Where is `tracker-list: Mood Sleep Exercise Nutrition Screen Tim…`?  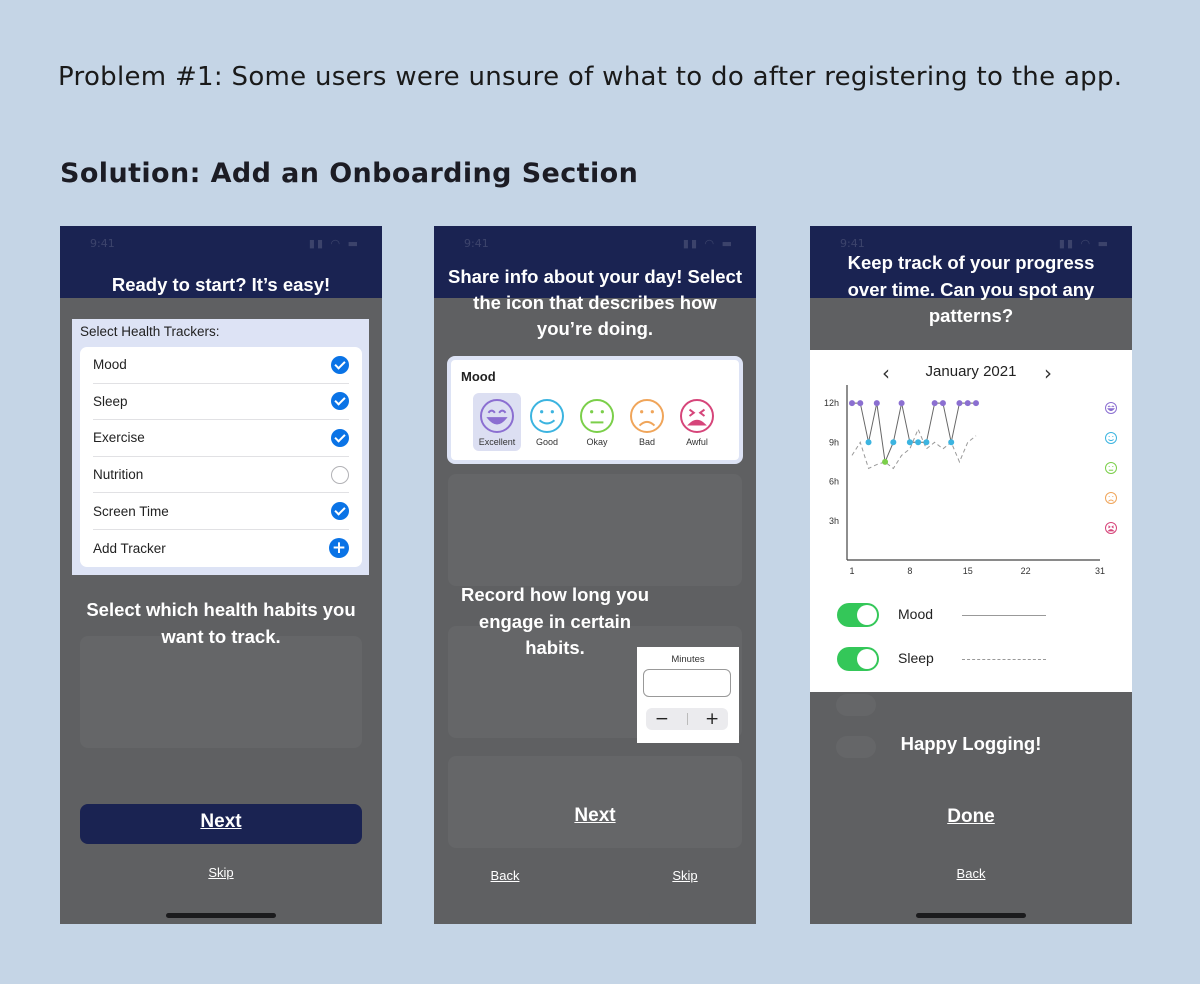
tracker-list: Mood Sleep Exercise Nutrition Screen Tim… is located at coordinates (221, 457).